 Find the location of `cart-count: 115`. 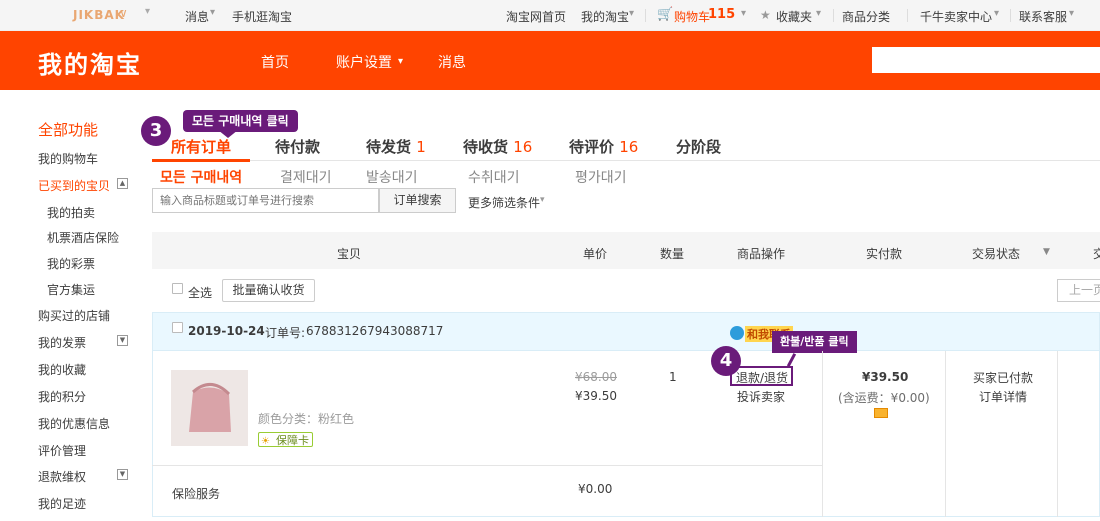

cart-count: 115 is located at coordinates (722, 14).